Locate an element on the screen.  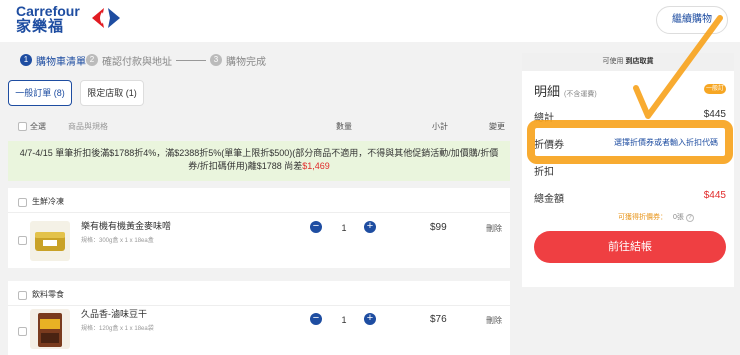
checkout-steps: 1 購物車清單 2 確認付款與地址 3 購物完成 is located at coordinates (143, 60).